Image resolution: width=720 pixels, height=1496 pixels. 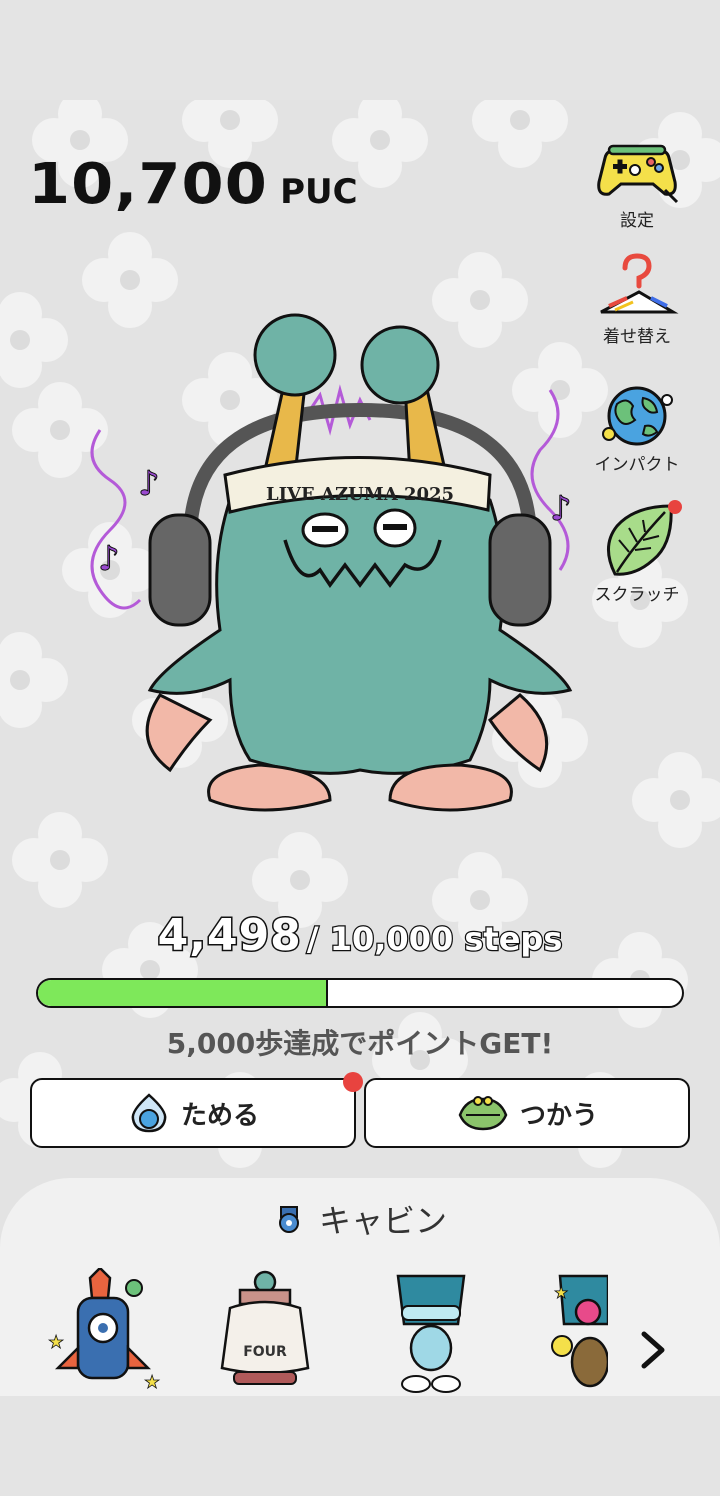 I want to click on bottom-bar-area, so click(x=360, y=1446).